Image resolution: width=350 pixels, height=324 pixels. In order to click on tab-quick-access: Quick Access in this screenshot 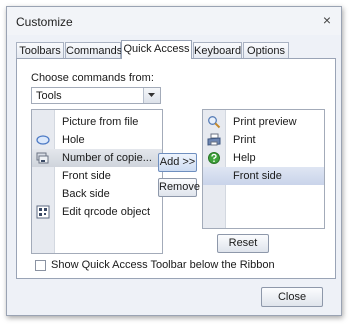, I will do `click(156, 49)`.